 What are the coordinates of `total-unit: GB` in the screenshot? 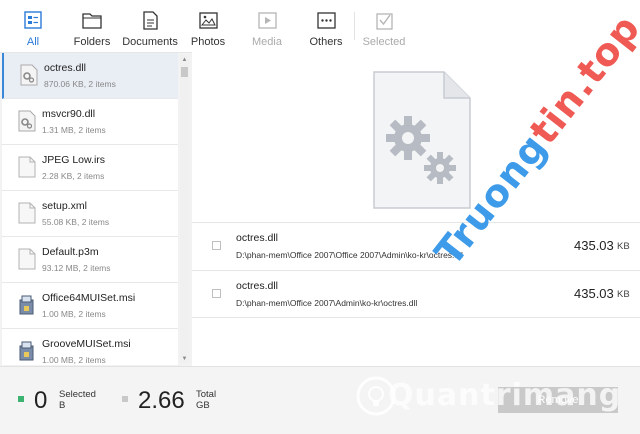 It's located at (203, 405).